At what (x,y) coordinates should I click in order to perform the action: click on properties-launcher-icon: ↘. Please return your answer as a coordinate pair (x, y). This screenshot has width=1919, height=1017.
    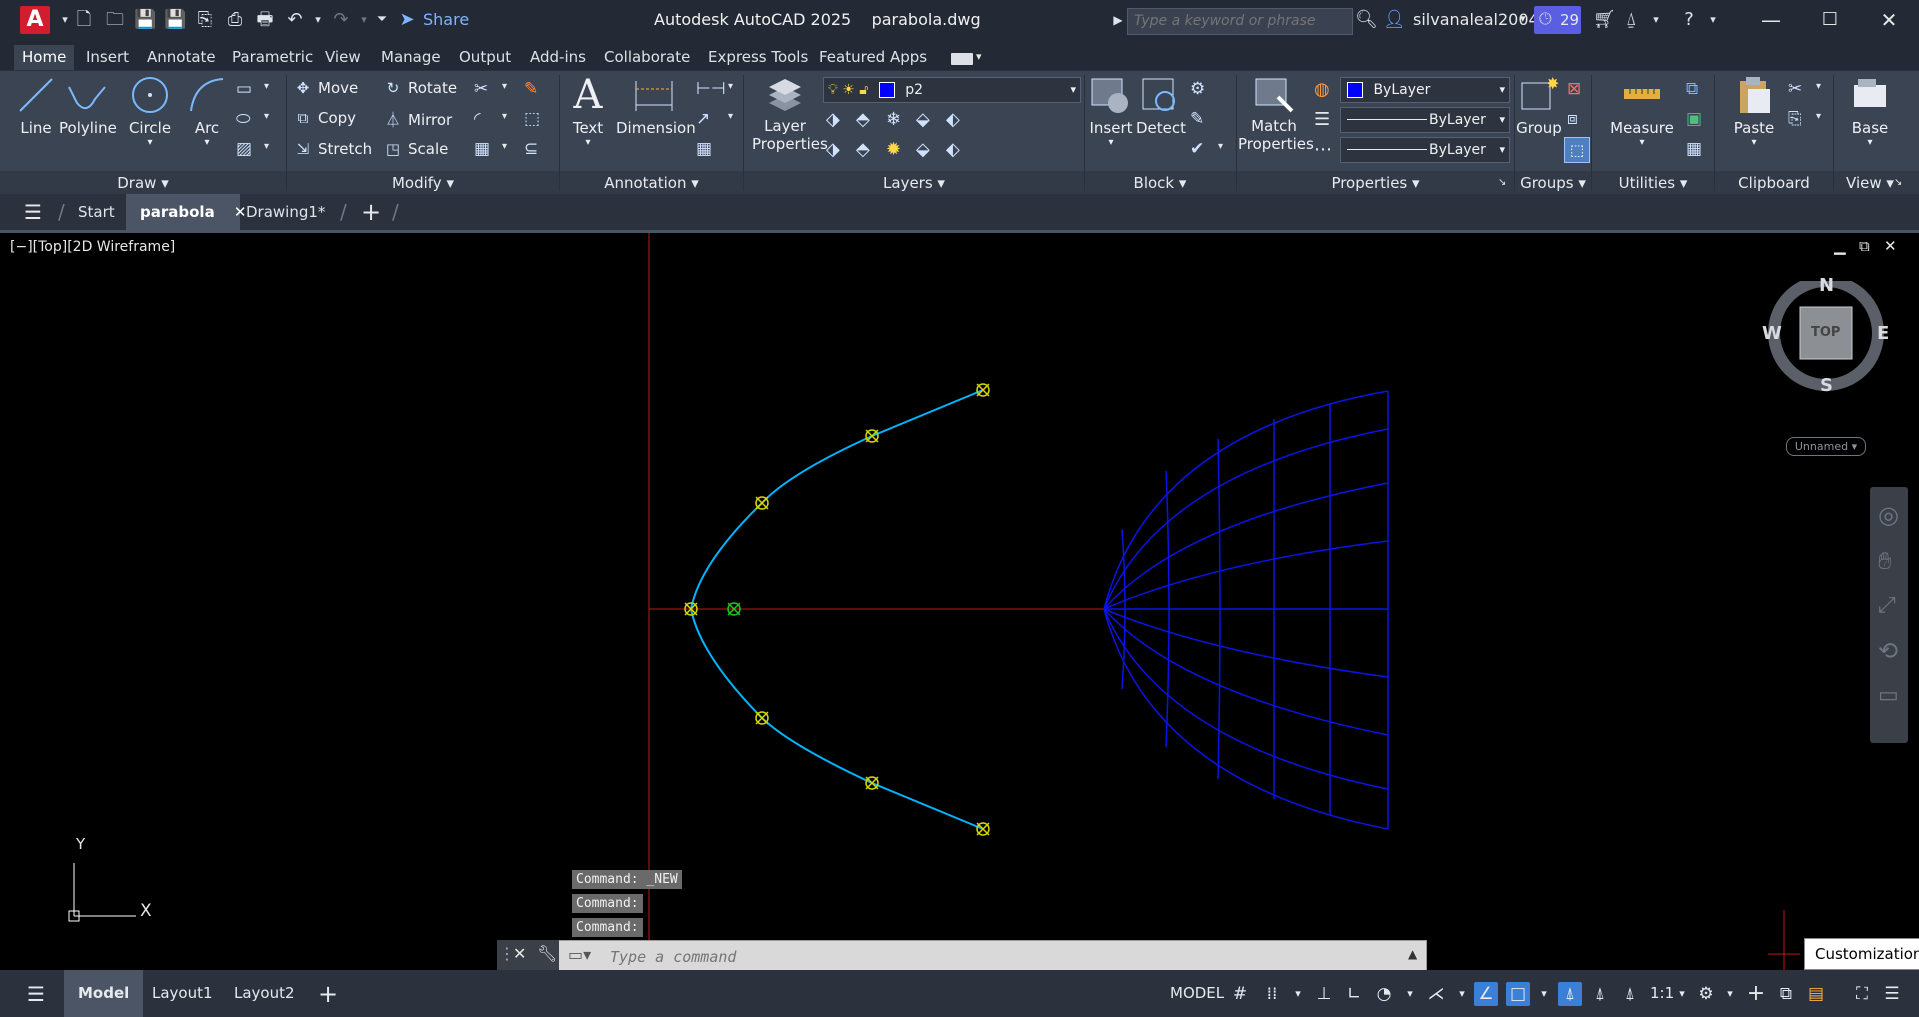
    Looking at the image, I should click on (1502, 182).